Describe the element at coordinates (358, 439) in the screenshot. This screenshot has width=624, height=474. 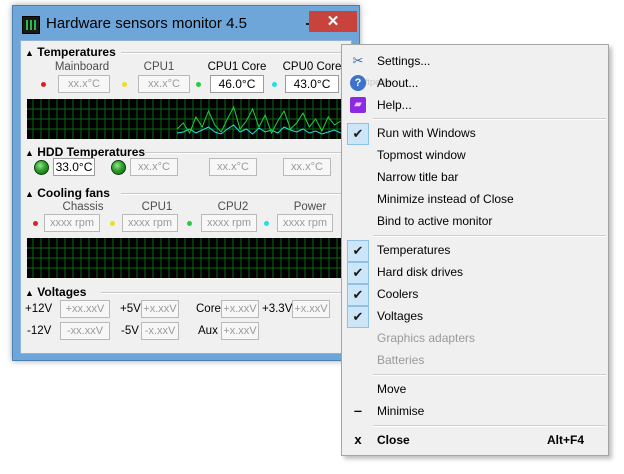
I see `close-x-icon: x` at that location.